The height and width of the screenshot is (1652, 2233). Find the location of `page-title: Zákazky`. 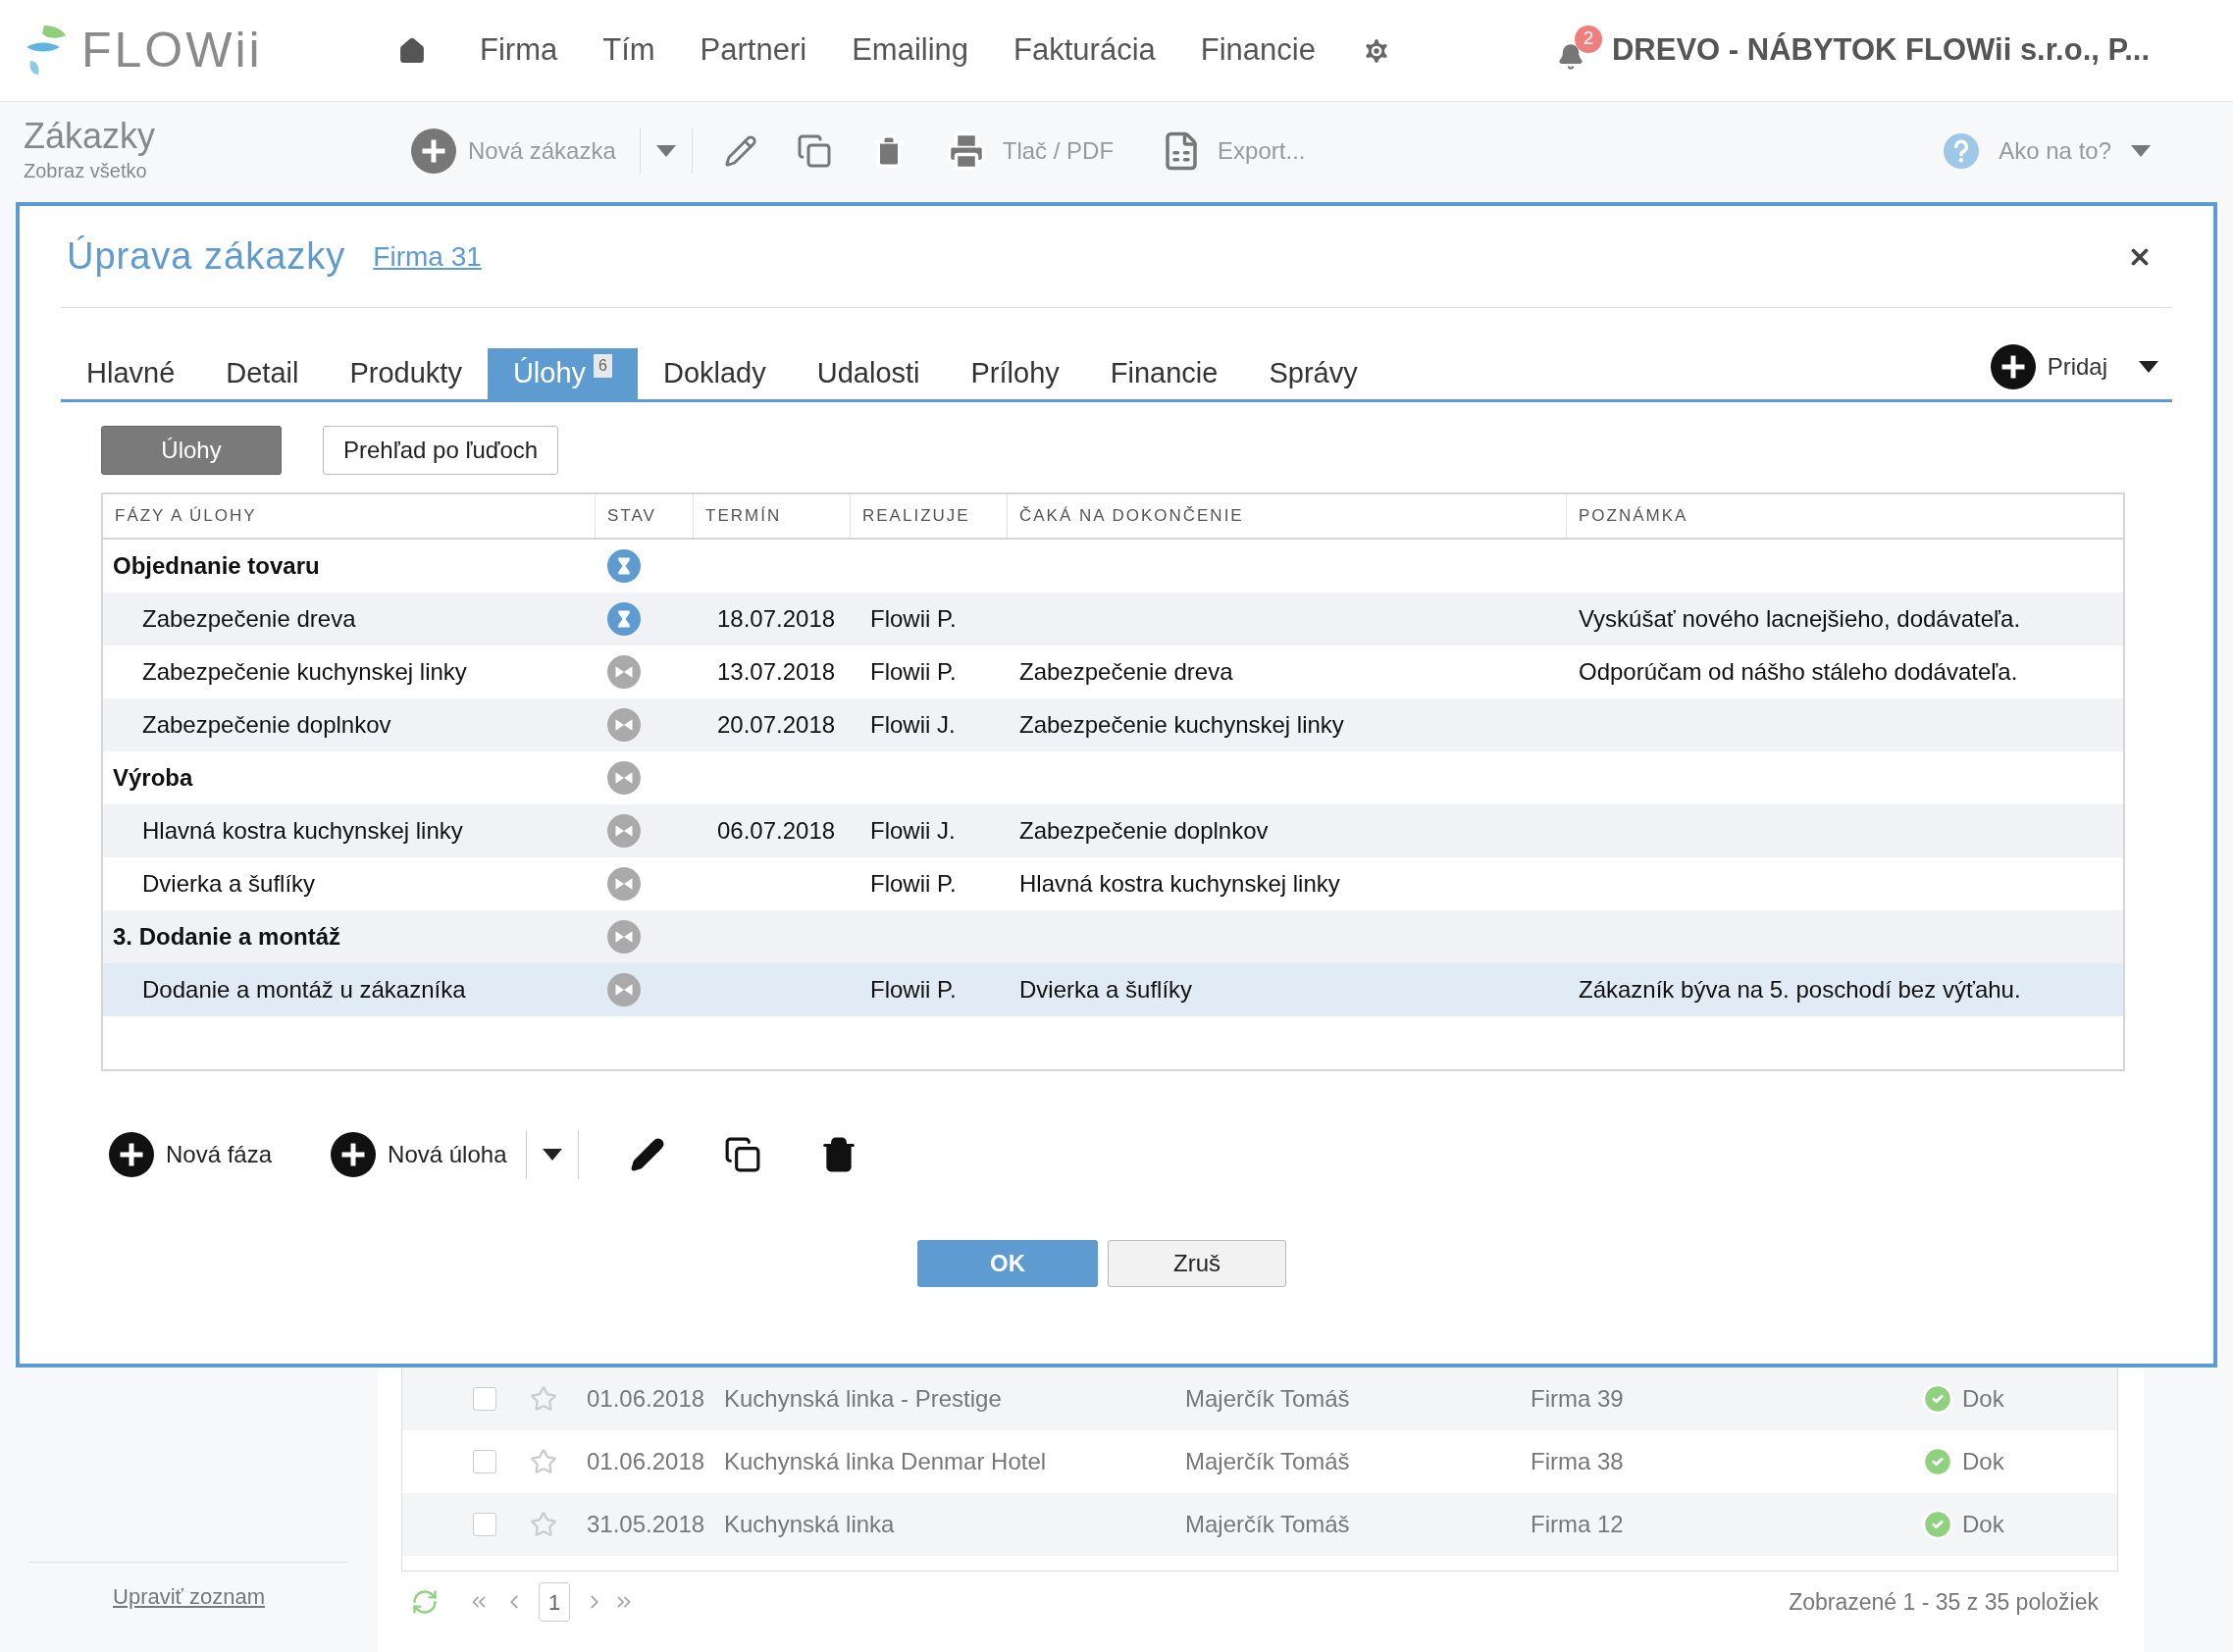

page-title: Zákazky is located at coordinates (90, 136).